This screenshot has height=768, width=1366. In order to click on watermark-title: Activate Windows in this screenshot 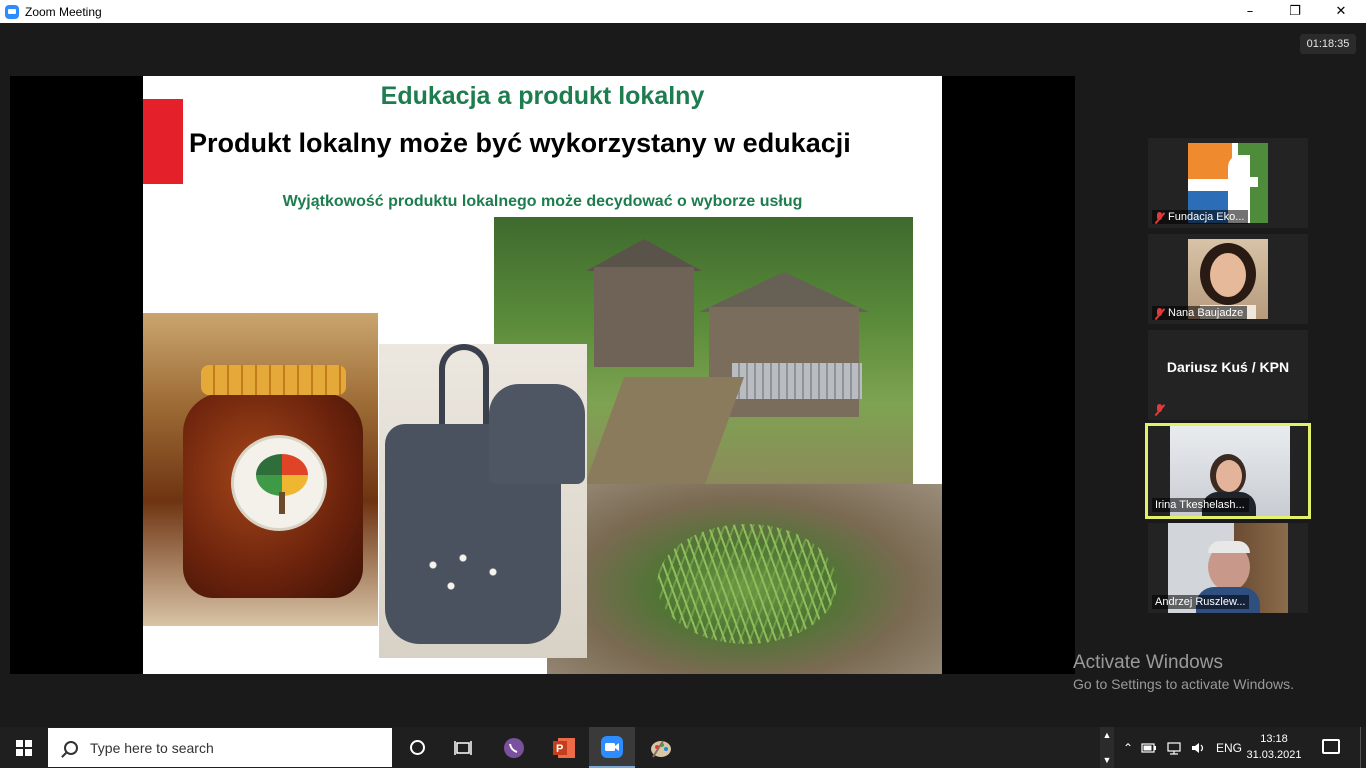, I will do `click(1148, 662)`.